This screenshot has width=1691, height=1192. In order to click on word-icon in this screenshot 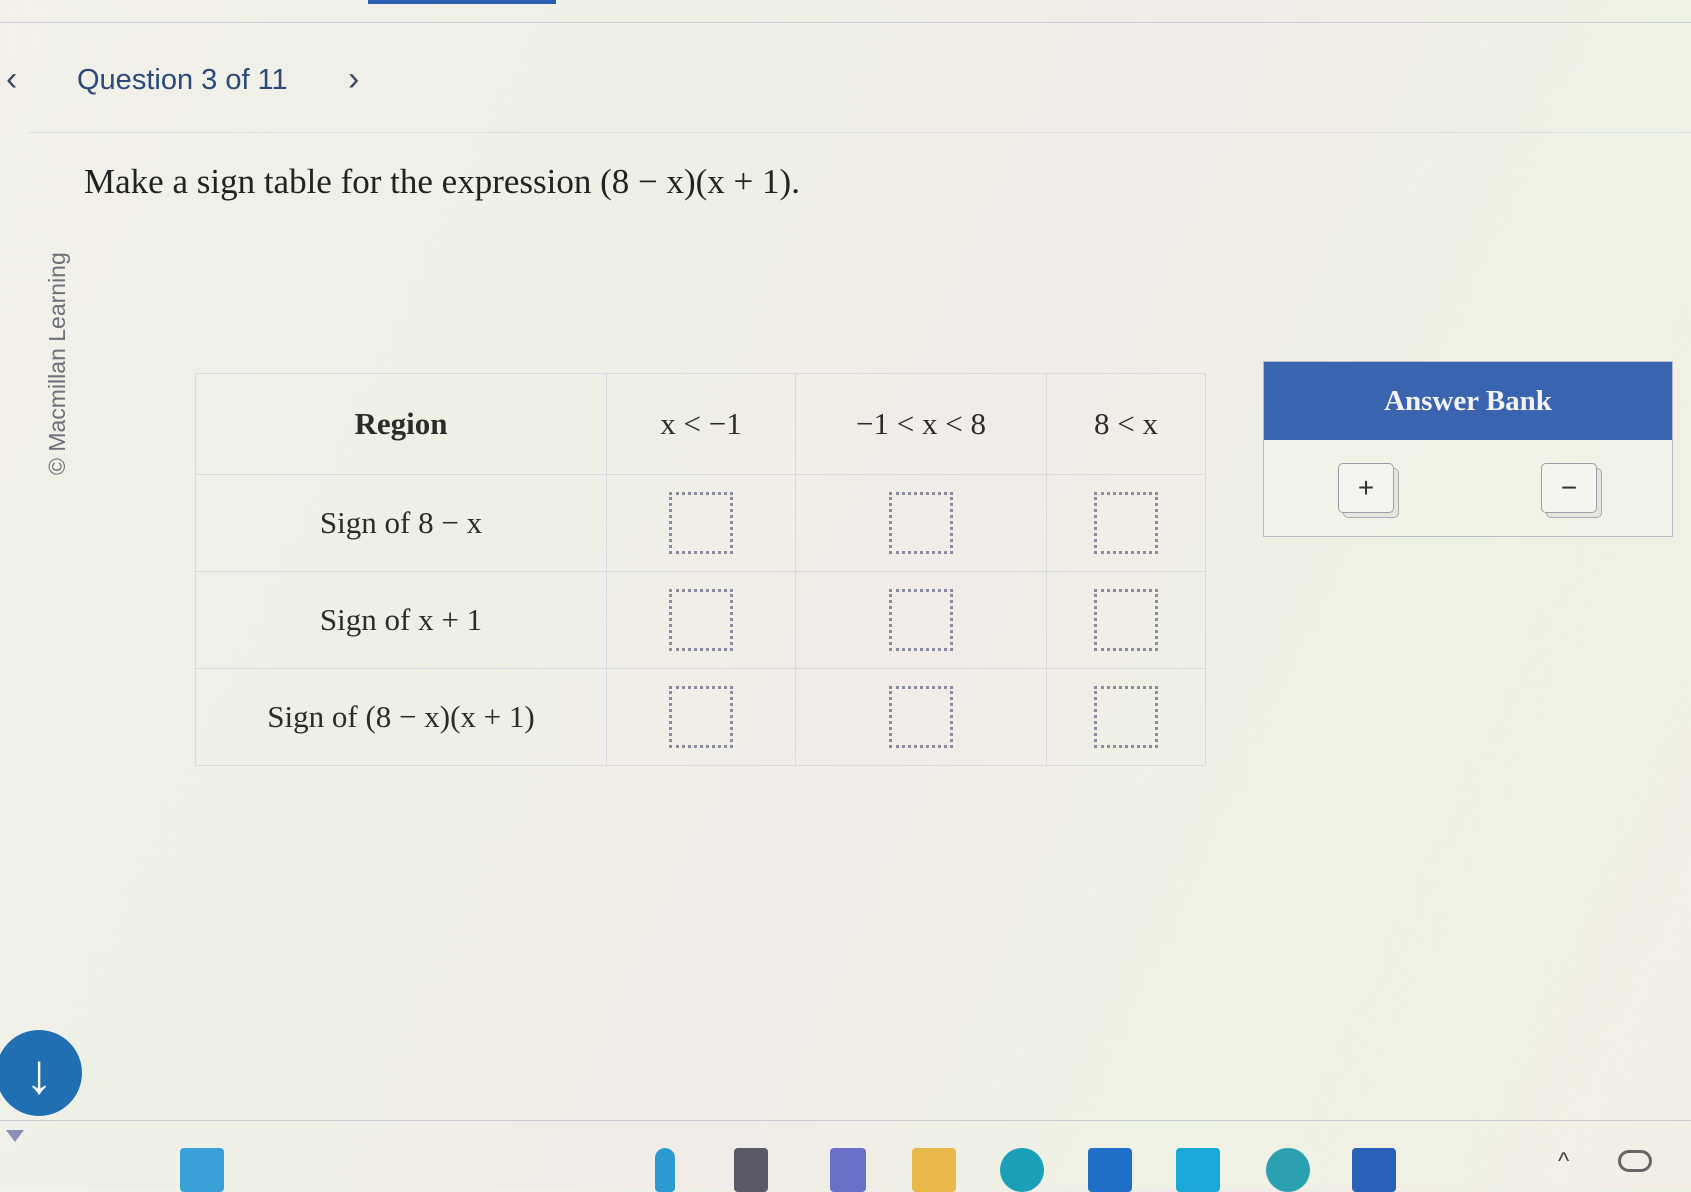, I will do `click(1374, 1170)`.